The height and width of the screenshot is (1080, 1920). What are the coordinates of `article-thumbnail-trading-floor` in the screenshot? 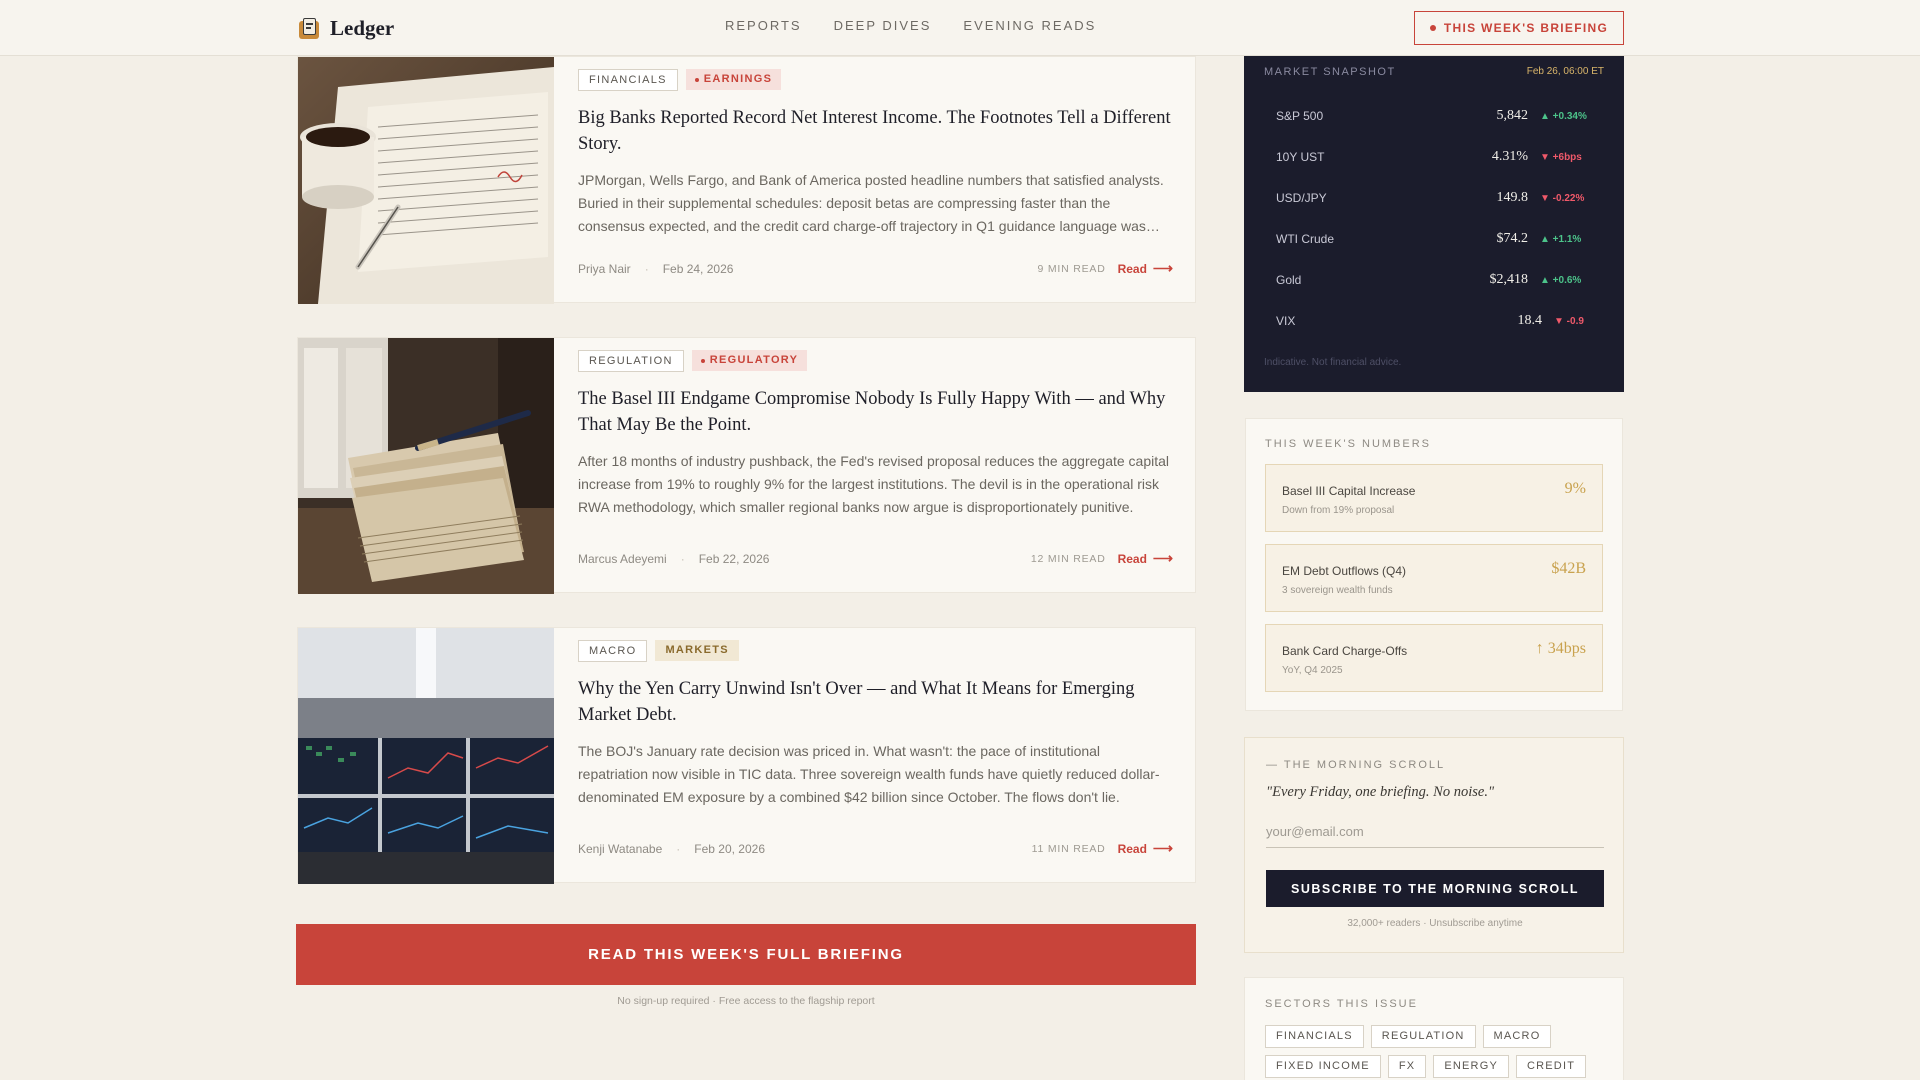 It's located at (426, 756).